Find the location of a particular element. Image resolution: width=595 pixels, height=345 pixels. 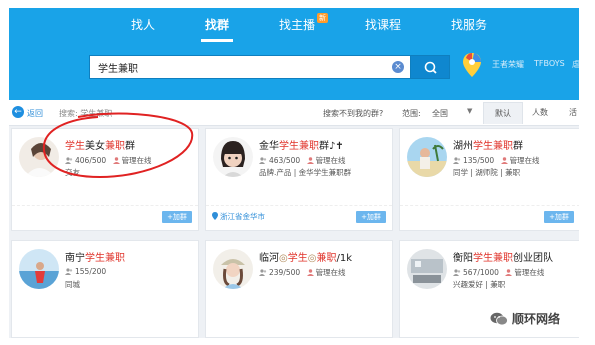

chevron-down-icon: ▼ is located at coordinates (469, 111).